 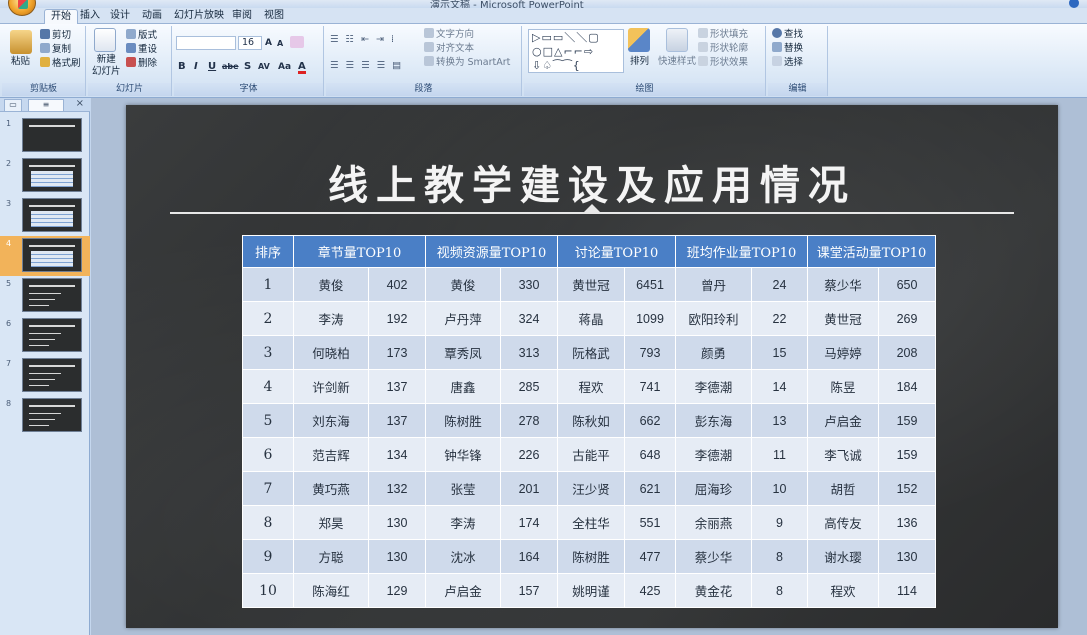 I want to click on rank-cell: 2, so click(x=268, y=318).